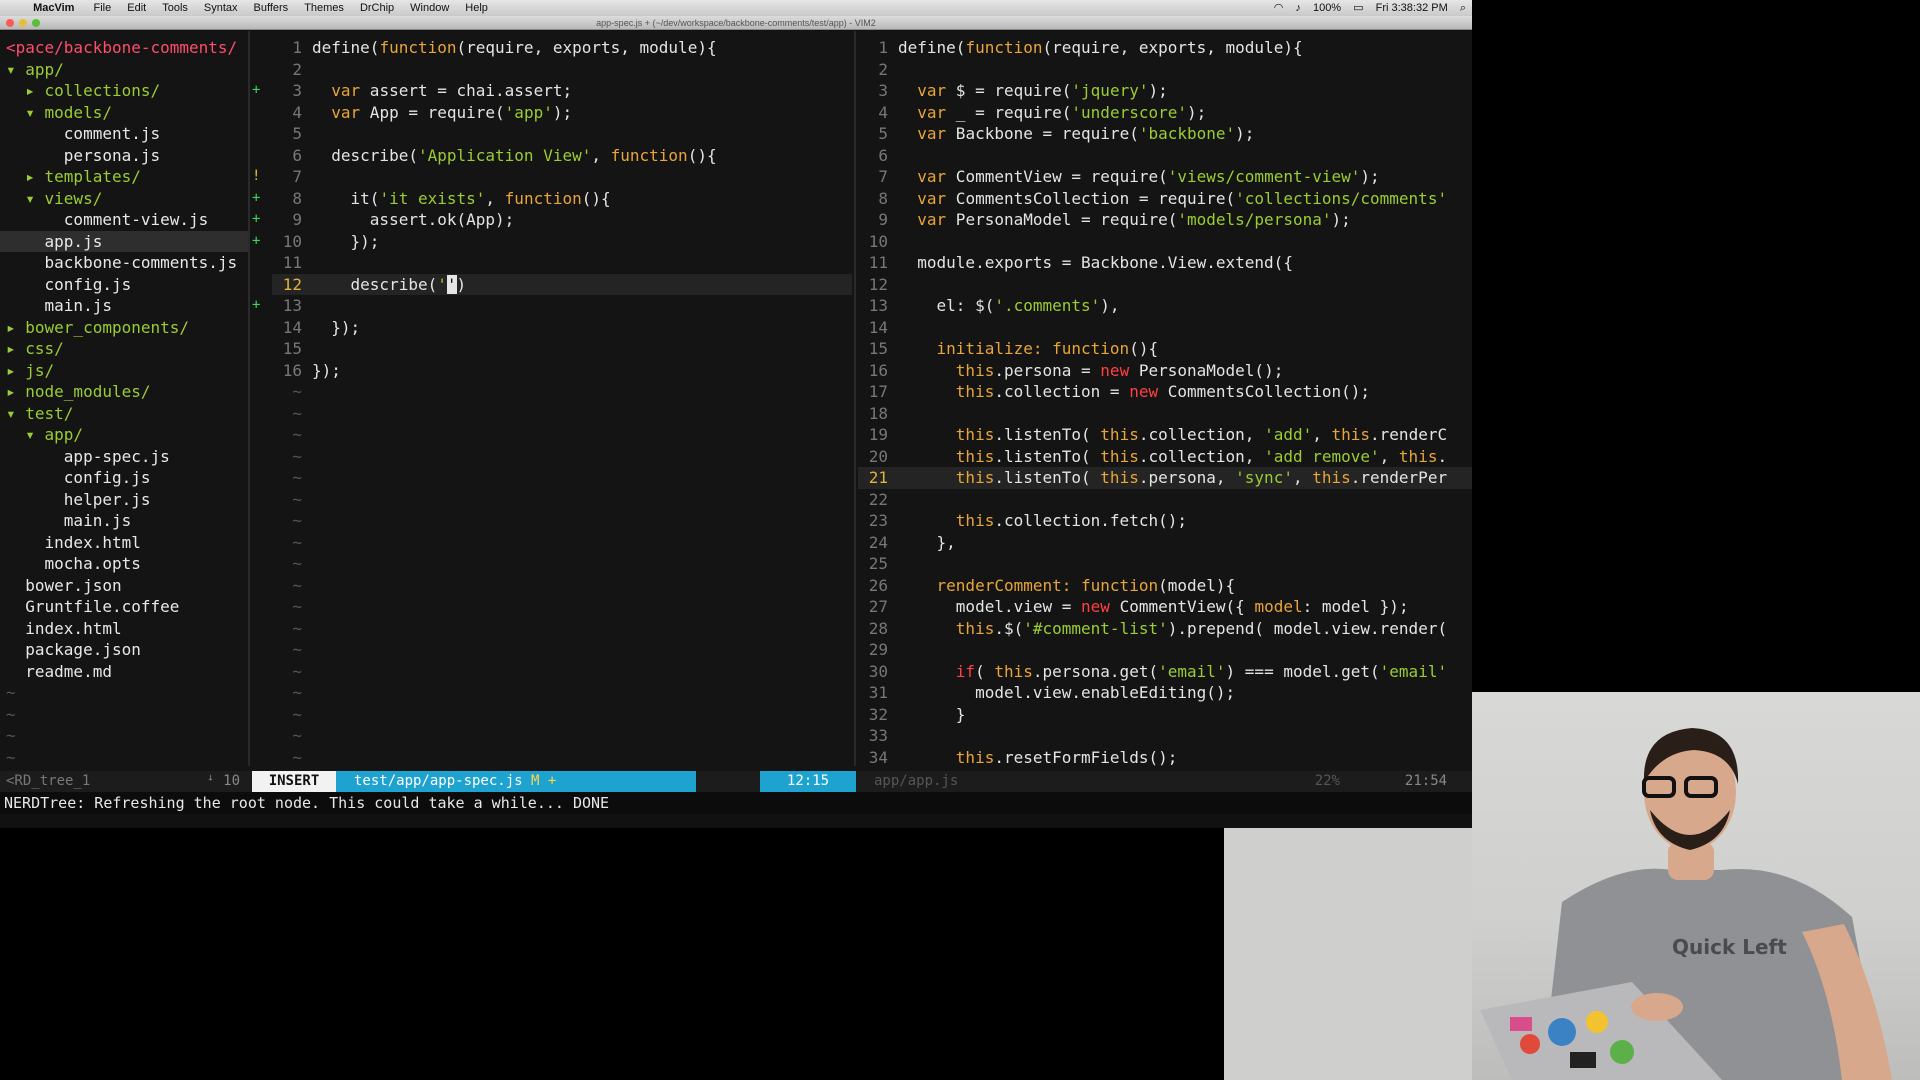 Image resolution: width=1920 pixels, height=1080 pixels. What do you see at coordinates (125, 349) in the screenshot?
I see `tree-directory: ▸ css/` at bounding box center [125, 349].